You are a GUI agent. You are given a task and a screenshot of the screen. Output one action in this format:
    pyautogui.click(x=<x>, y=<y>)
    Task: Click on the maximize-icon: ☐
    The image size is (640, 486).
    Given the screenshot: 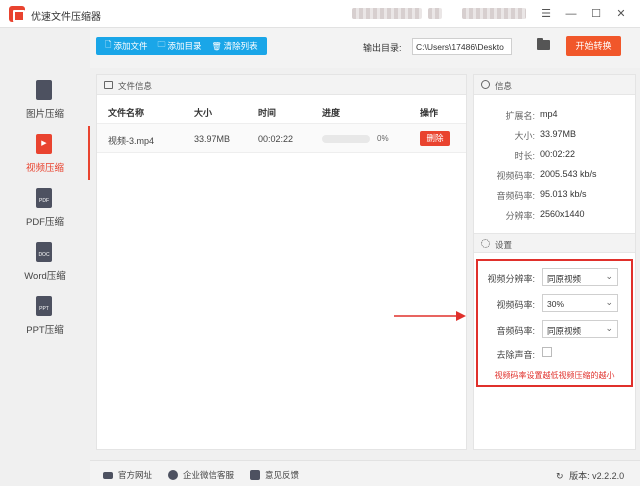 What is the action you would take?
    pyautogui.click(x=596, y=14)
    